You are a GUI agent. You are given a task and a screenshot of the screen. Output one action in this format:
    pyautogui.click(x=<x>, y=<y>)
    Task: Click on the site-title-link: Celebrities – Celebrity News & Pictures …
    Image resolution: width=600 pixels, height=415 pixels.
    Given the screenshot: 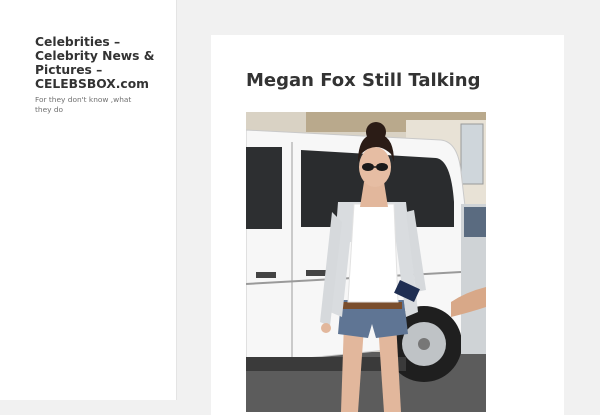 What is the action you would take?
    pyautogui.click(x=97, y=63)
    